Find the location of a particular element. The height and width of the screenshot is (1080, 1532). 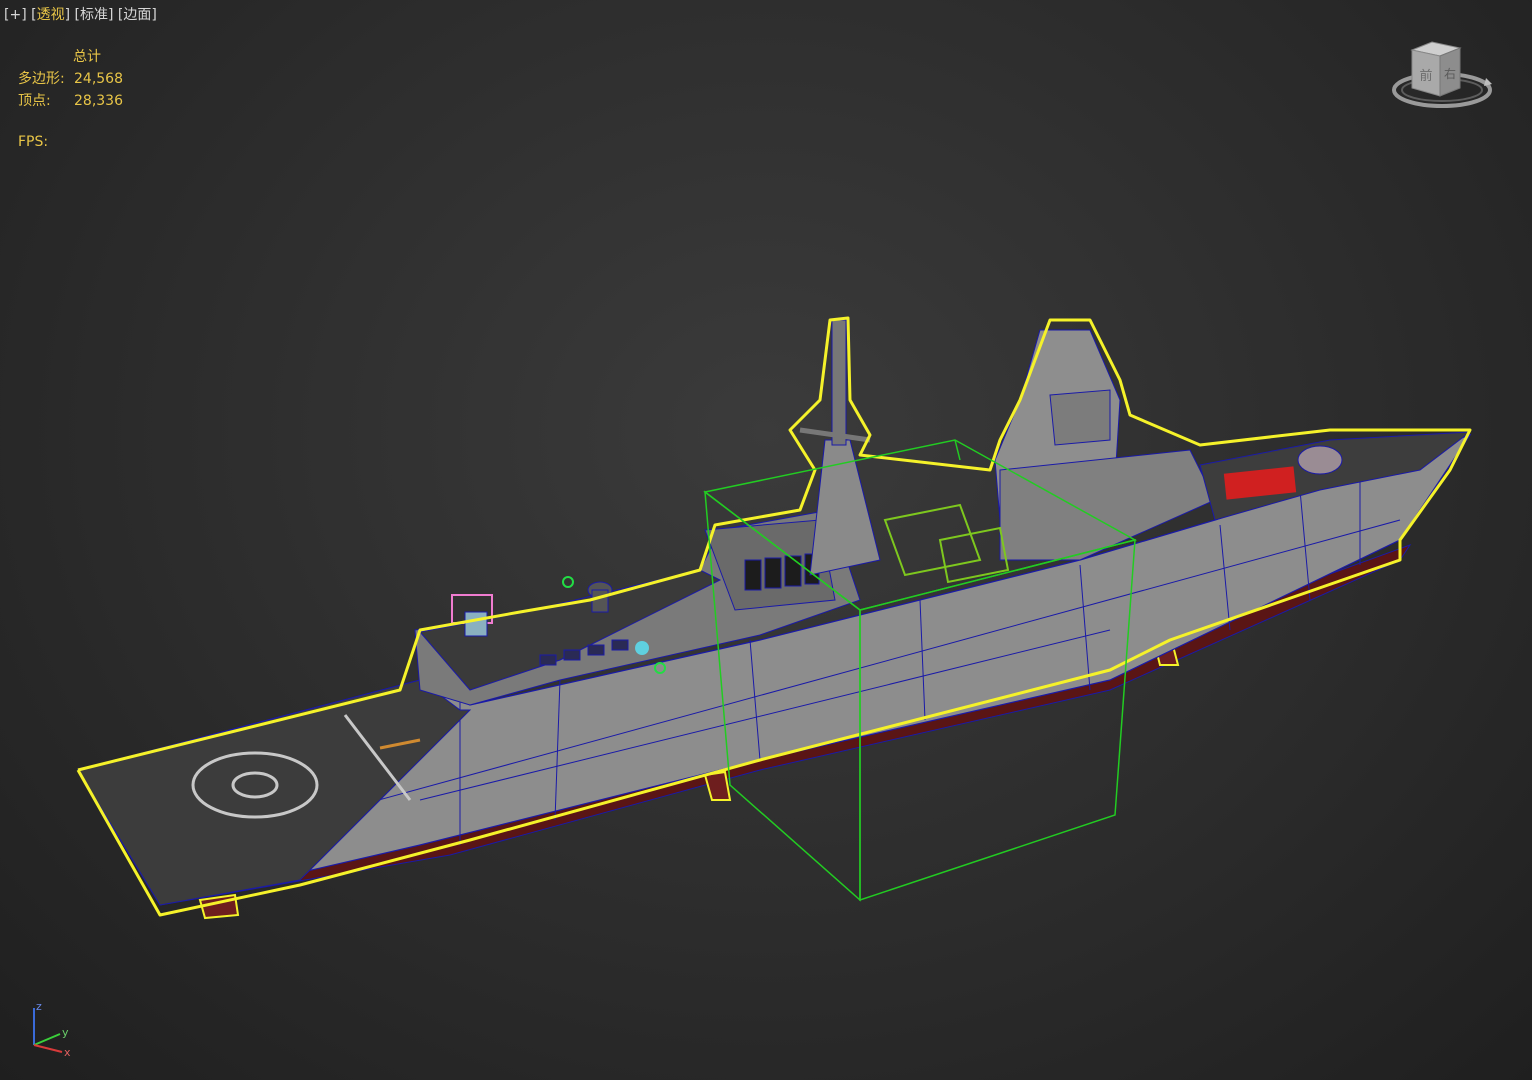

axis-x-label: x is located at coordinates (67, 1052).